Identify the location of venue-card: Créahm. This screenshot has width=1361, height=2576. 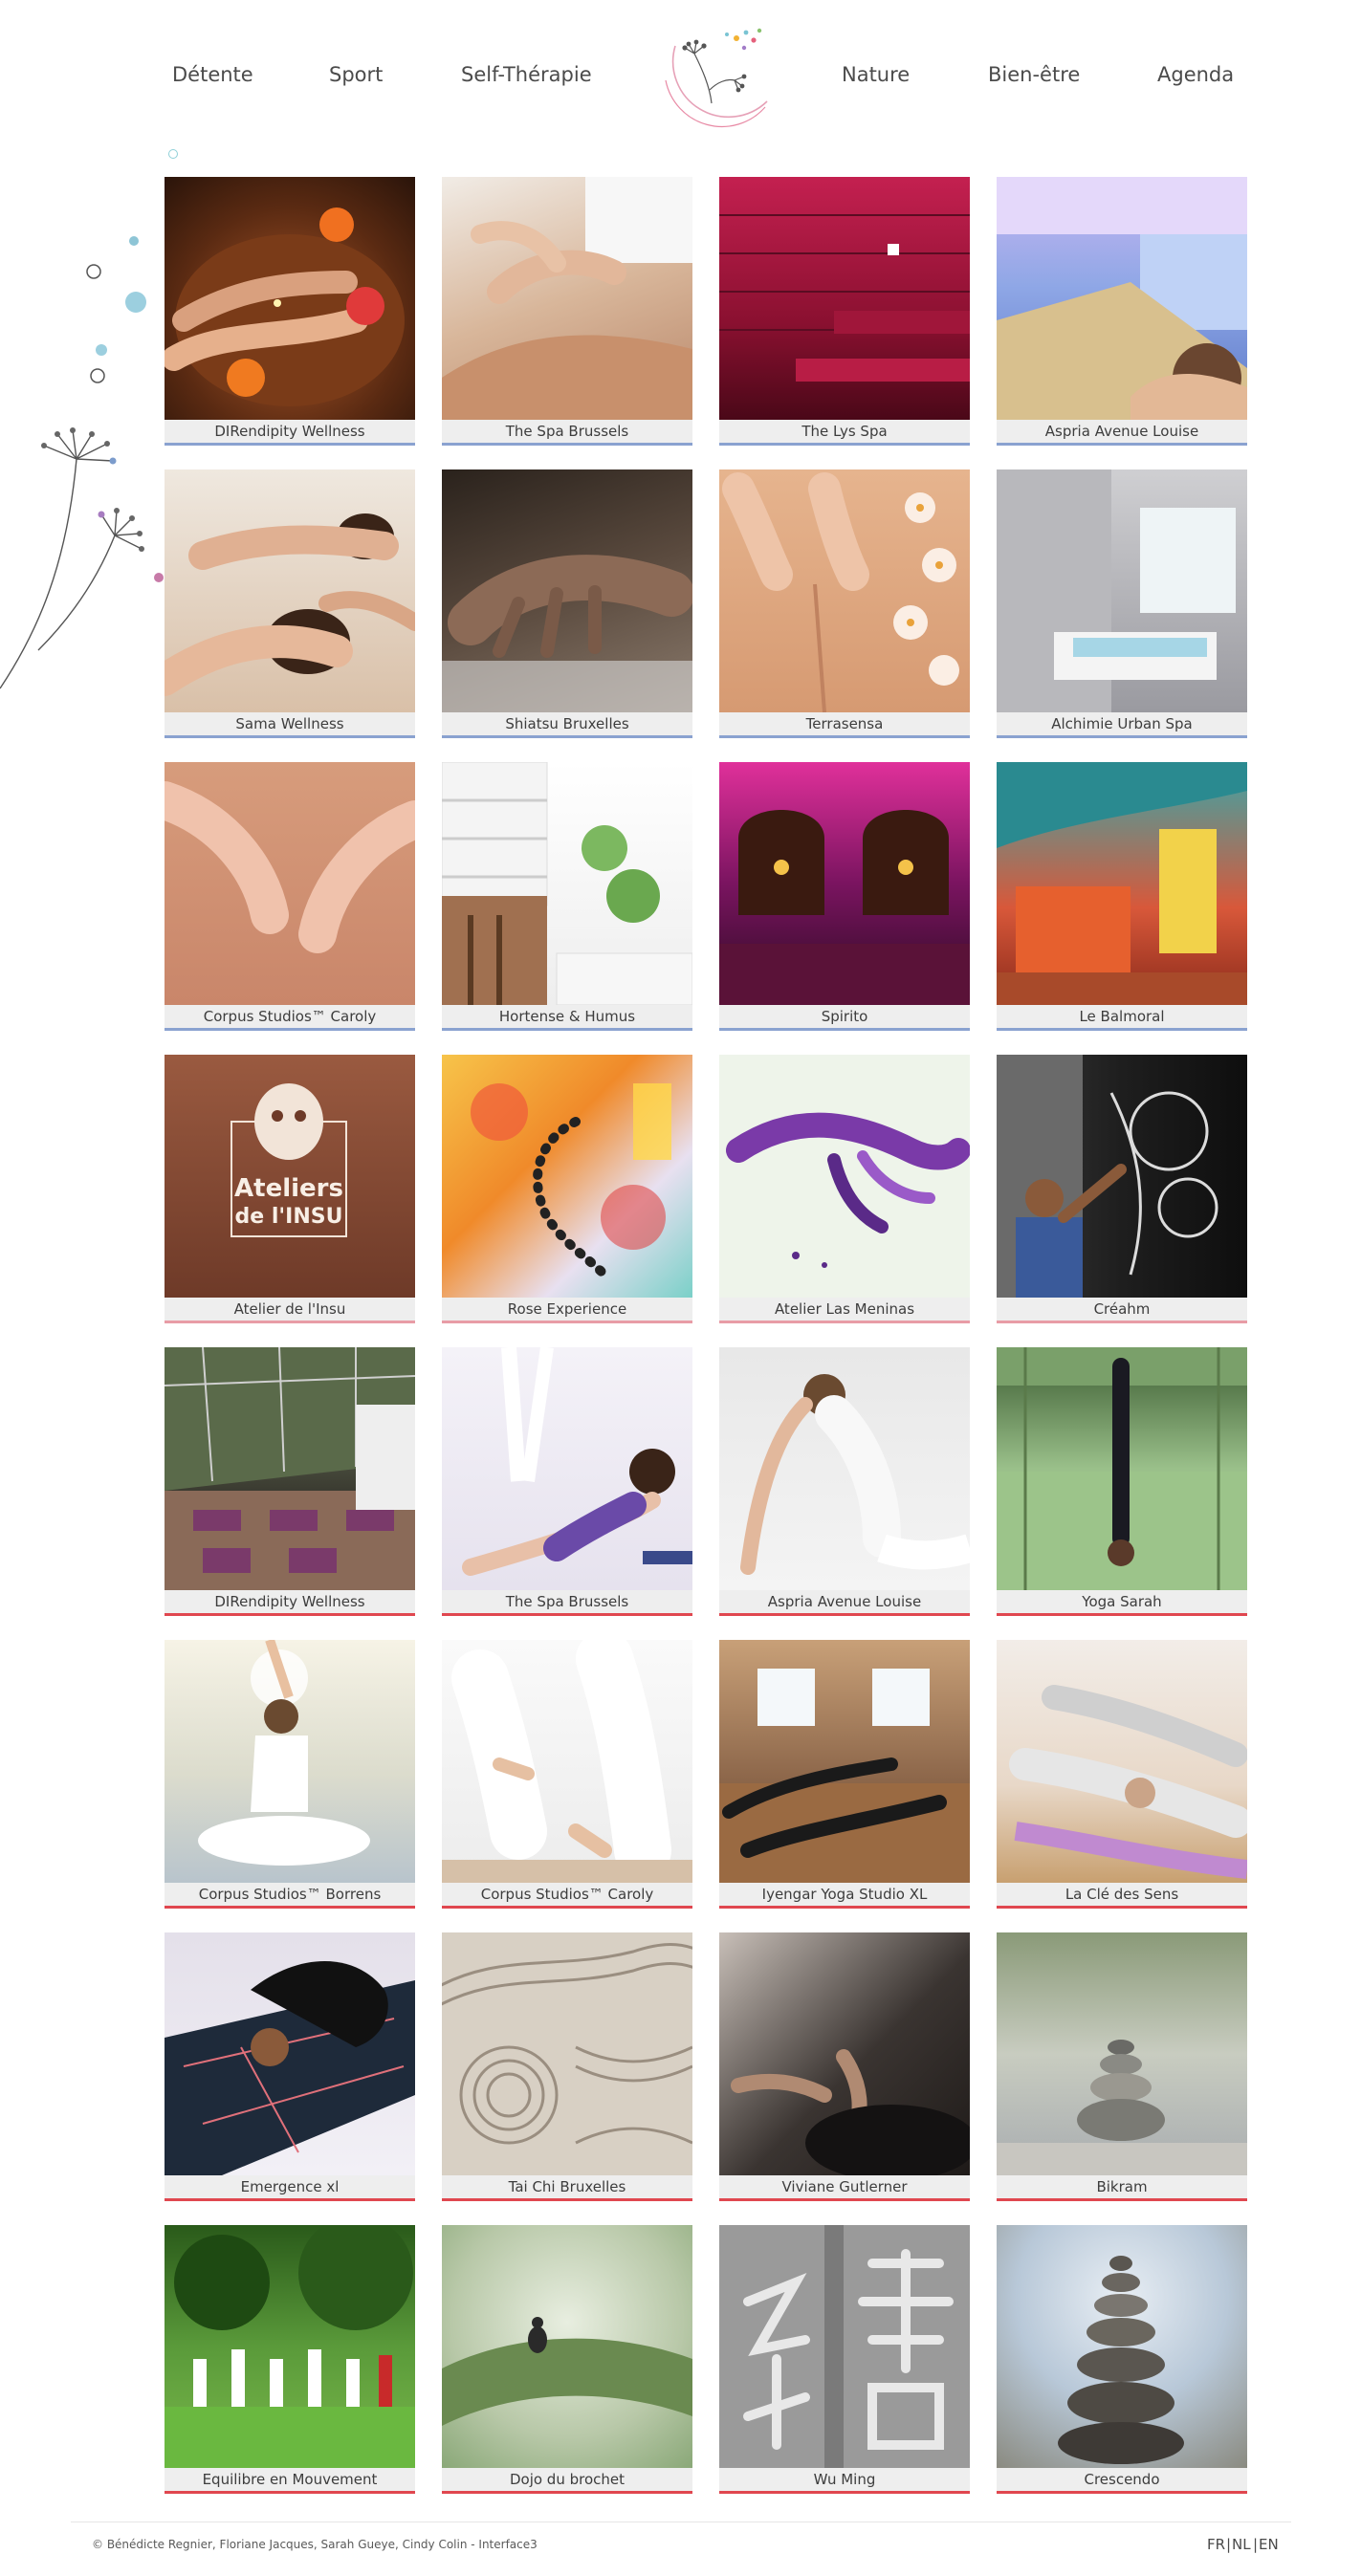
(1122, 1189).